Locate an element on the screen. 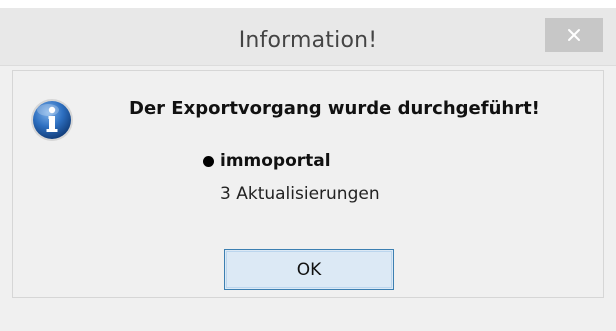 Image resolution: width=616 pixels, height=331 pixels. portal-name: immoportal is located at coordinates (275, 161).